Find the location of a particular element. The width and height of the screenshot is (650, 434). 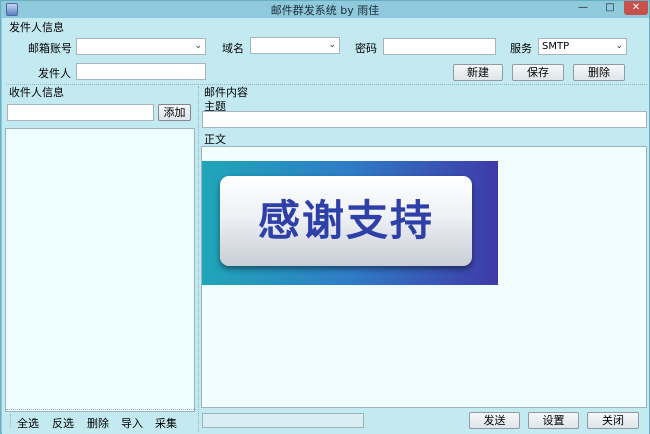

collect-button: 采集 is located at coordinates (166, 423).